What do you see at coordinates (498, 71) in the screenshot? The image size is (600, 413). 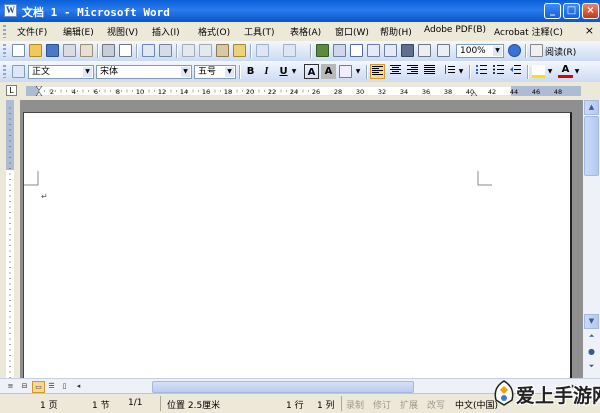 I see `bullets-button` at bounding box center [498, 71].